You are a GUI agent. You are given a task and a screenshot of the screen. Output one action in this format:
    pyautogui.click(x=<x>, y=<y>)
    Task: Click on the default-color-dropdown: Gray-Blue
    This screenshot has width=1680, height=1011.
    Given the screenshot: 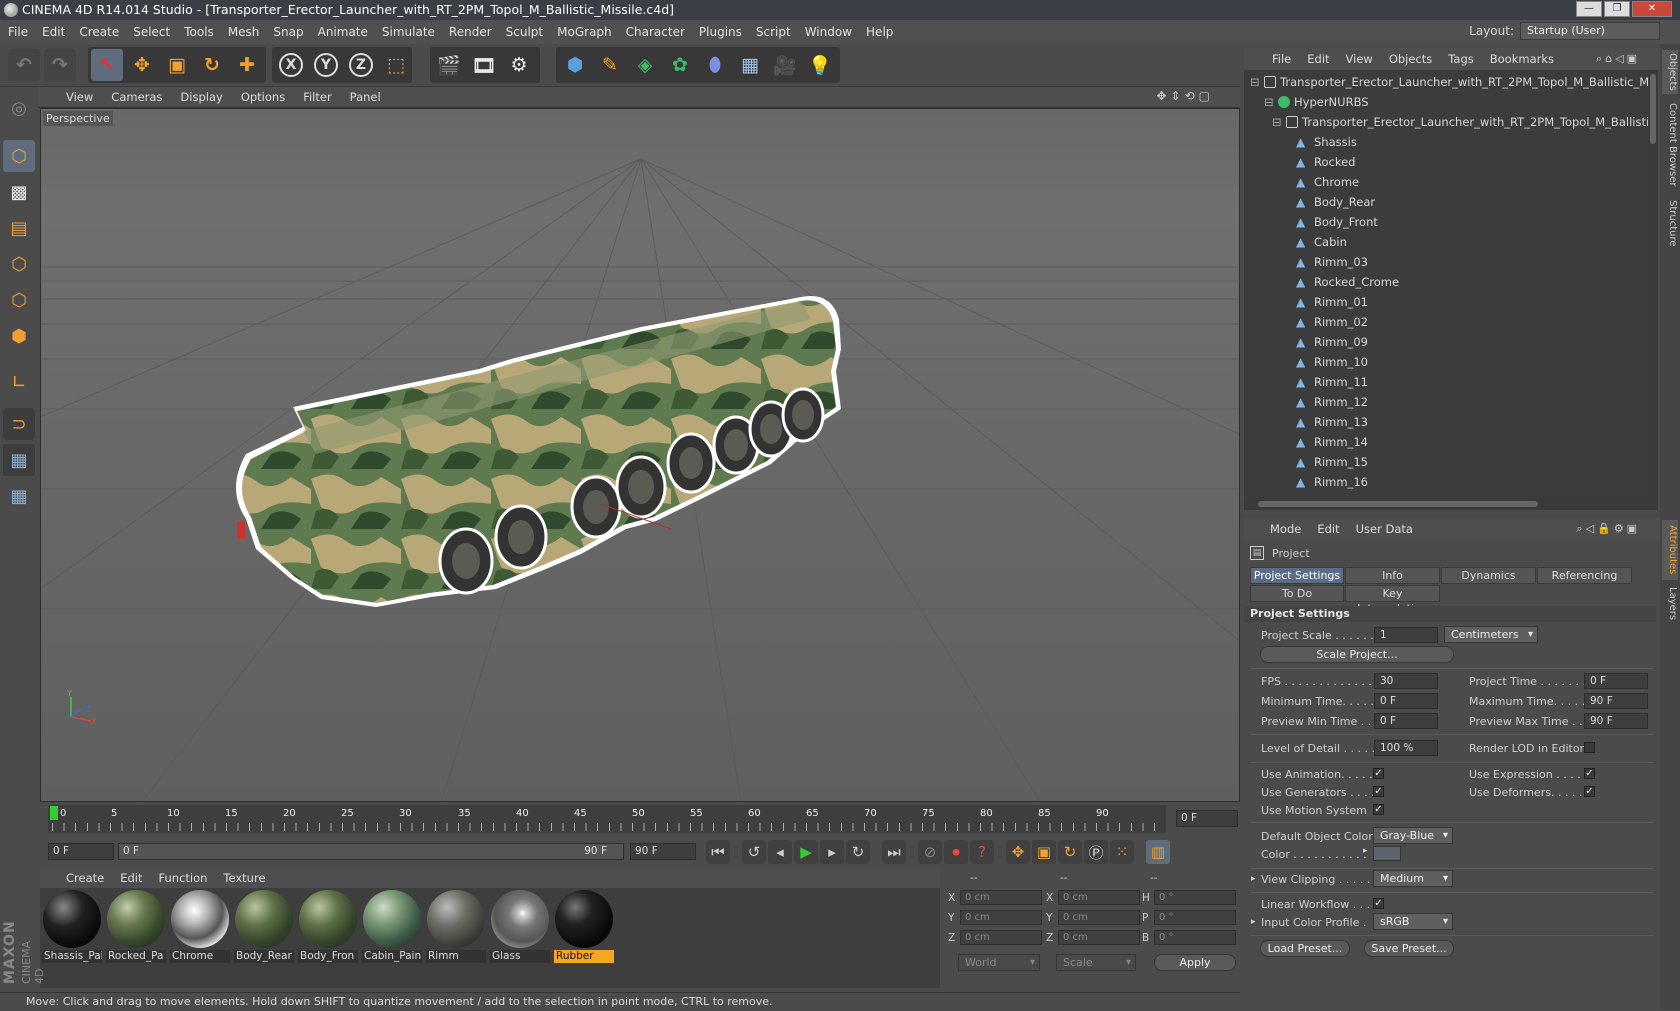 What is the action you would take?
    pyautogui.click(x=1413, y=835)
    